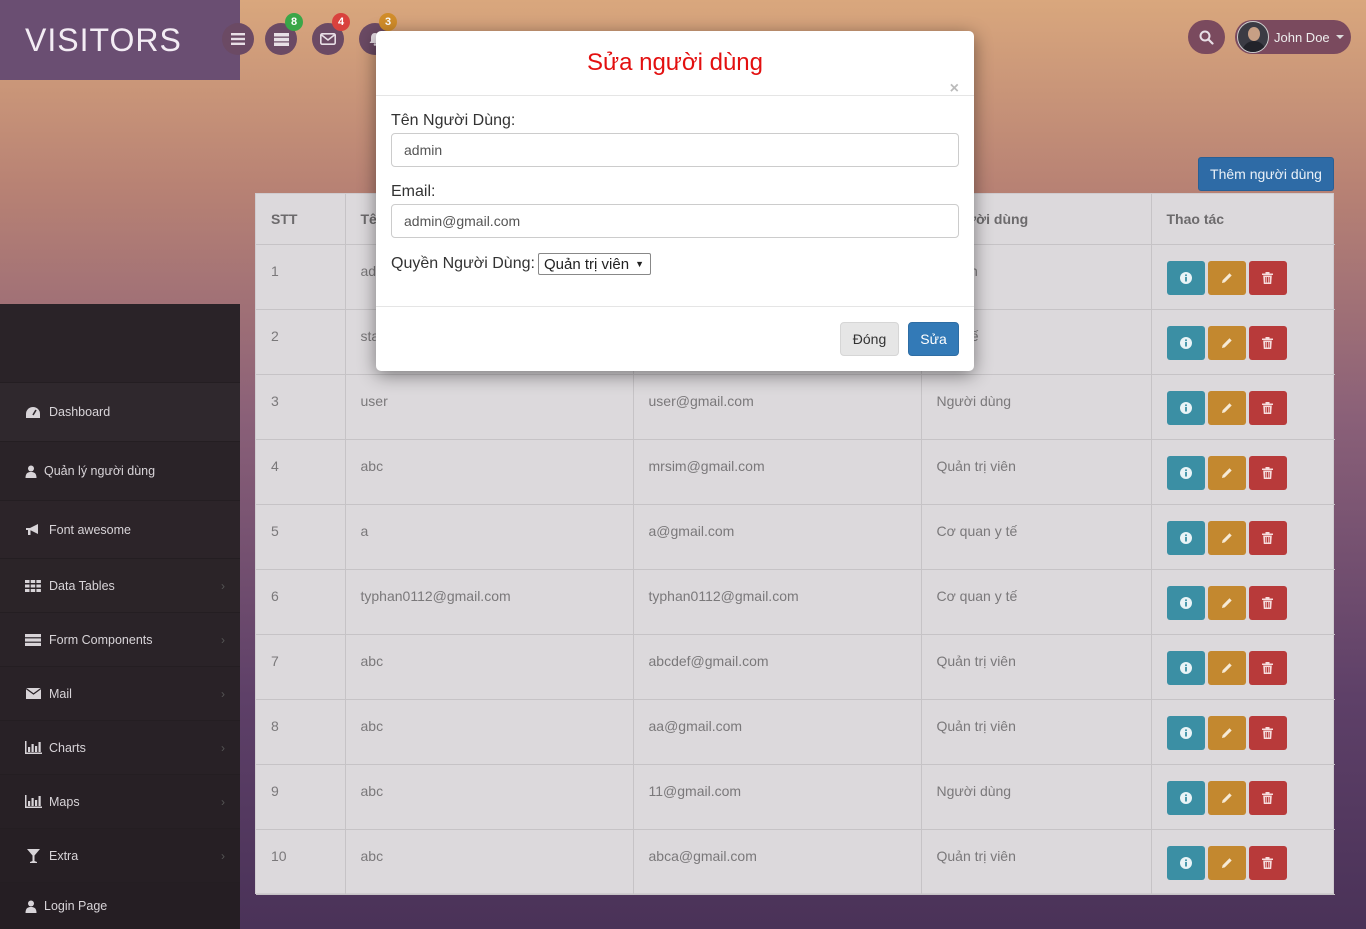 The image size is (1366, 929). Describe the element at coordinates (463, 263) in the screenshot. I see `role-label: Quyền Người Dùng:` at that location.